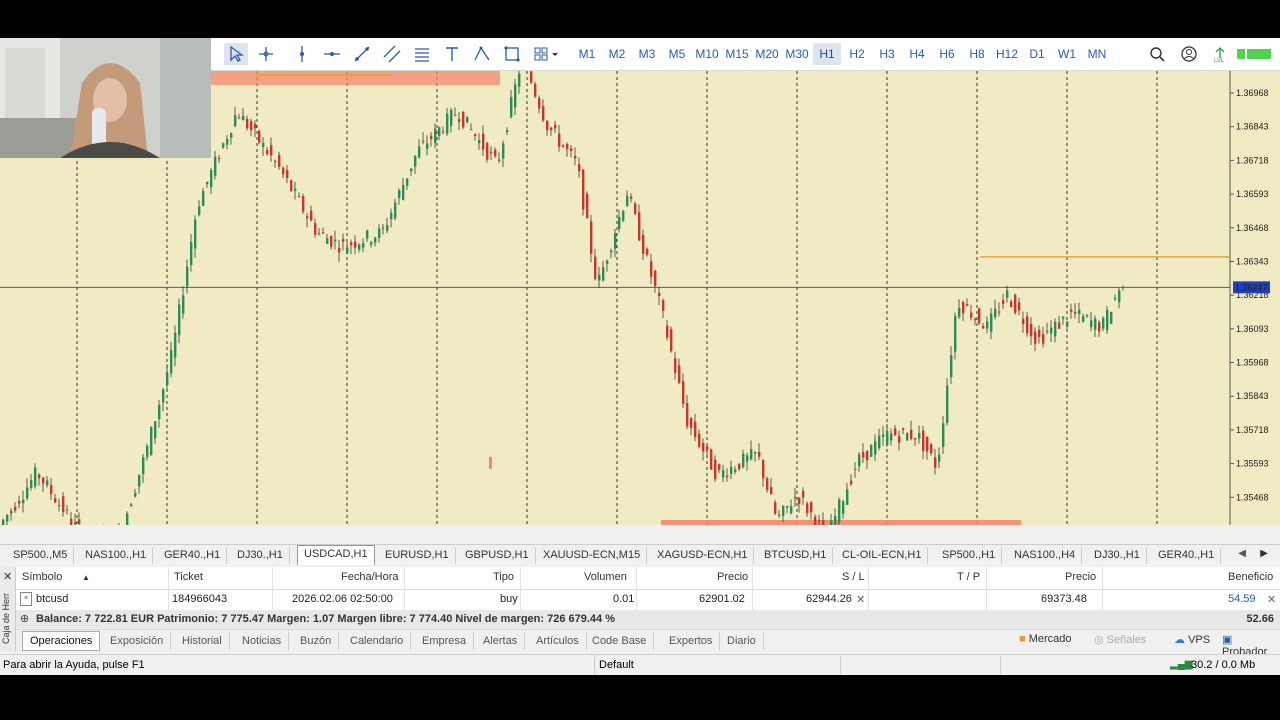 The height and width of the screenshot is (720, 1280). I want to click on col-sl: S / L, so click(853, 577).